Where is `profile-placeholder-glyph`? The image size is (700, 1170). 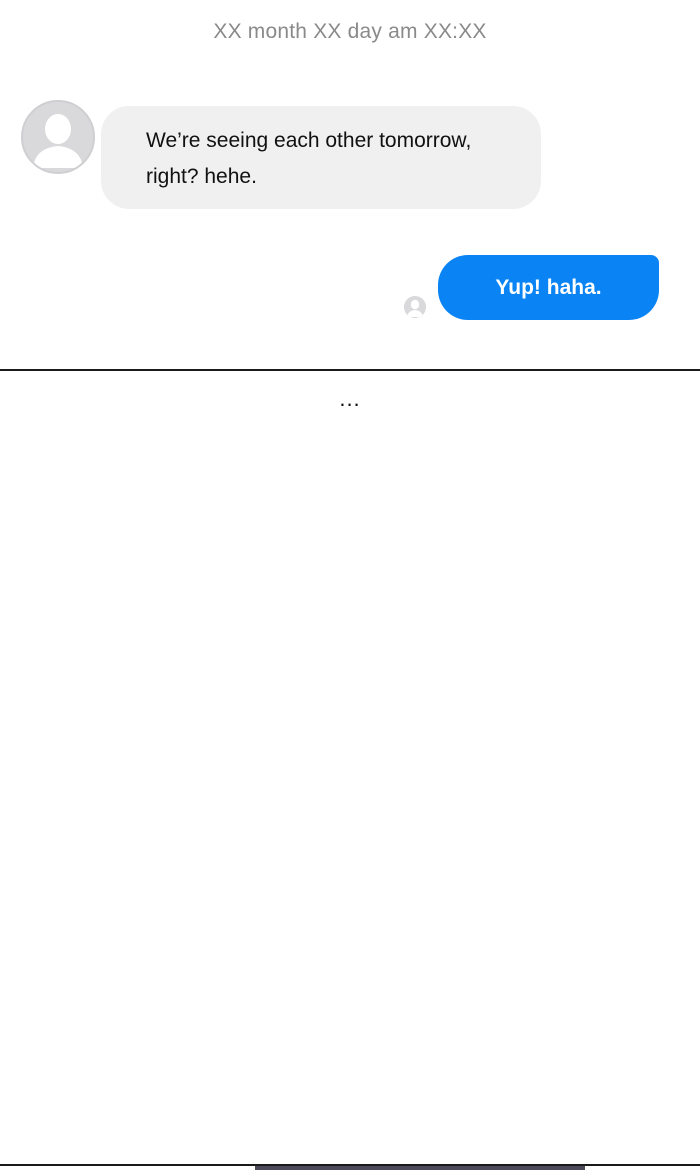
profile-placeholder-glyph is located at coordinates (58, 137).